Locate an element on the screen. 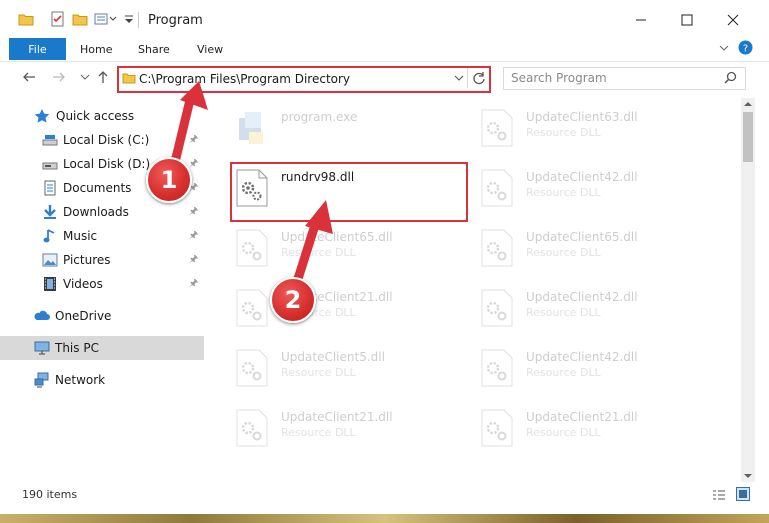  step-2-badge: 2 is located at coordinates (293, 300).